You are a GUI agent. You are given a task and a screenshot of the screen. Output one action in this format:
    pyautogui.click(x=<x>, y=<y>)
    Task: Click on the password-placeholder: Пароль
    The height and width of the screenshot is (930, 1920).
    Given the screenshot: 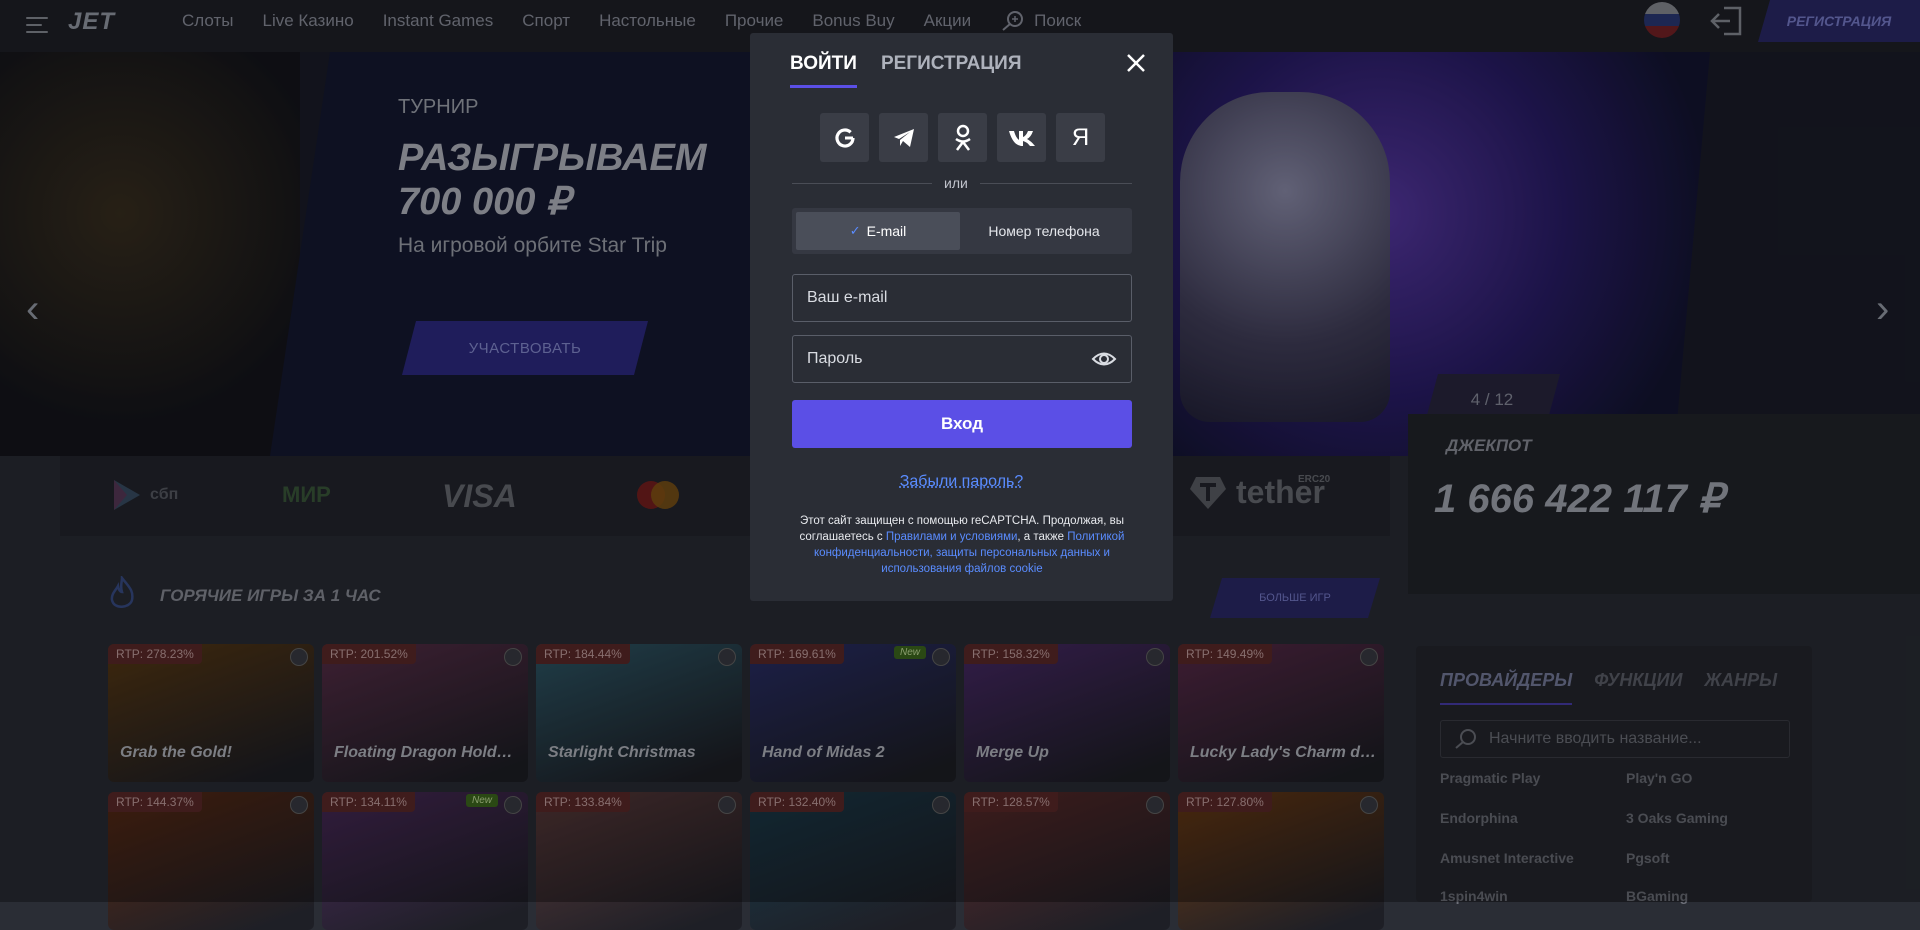 What is the action you would take?
    pyautogui.click(x=835, y=358)
    